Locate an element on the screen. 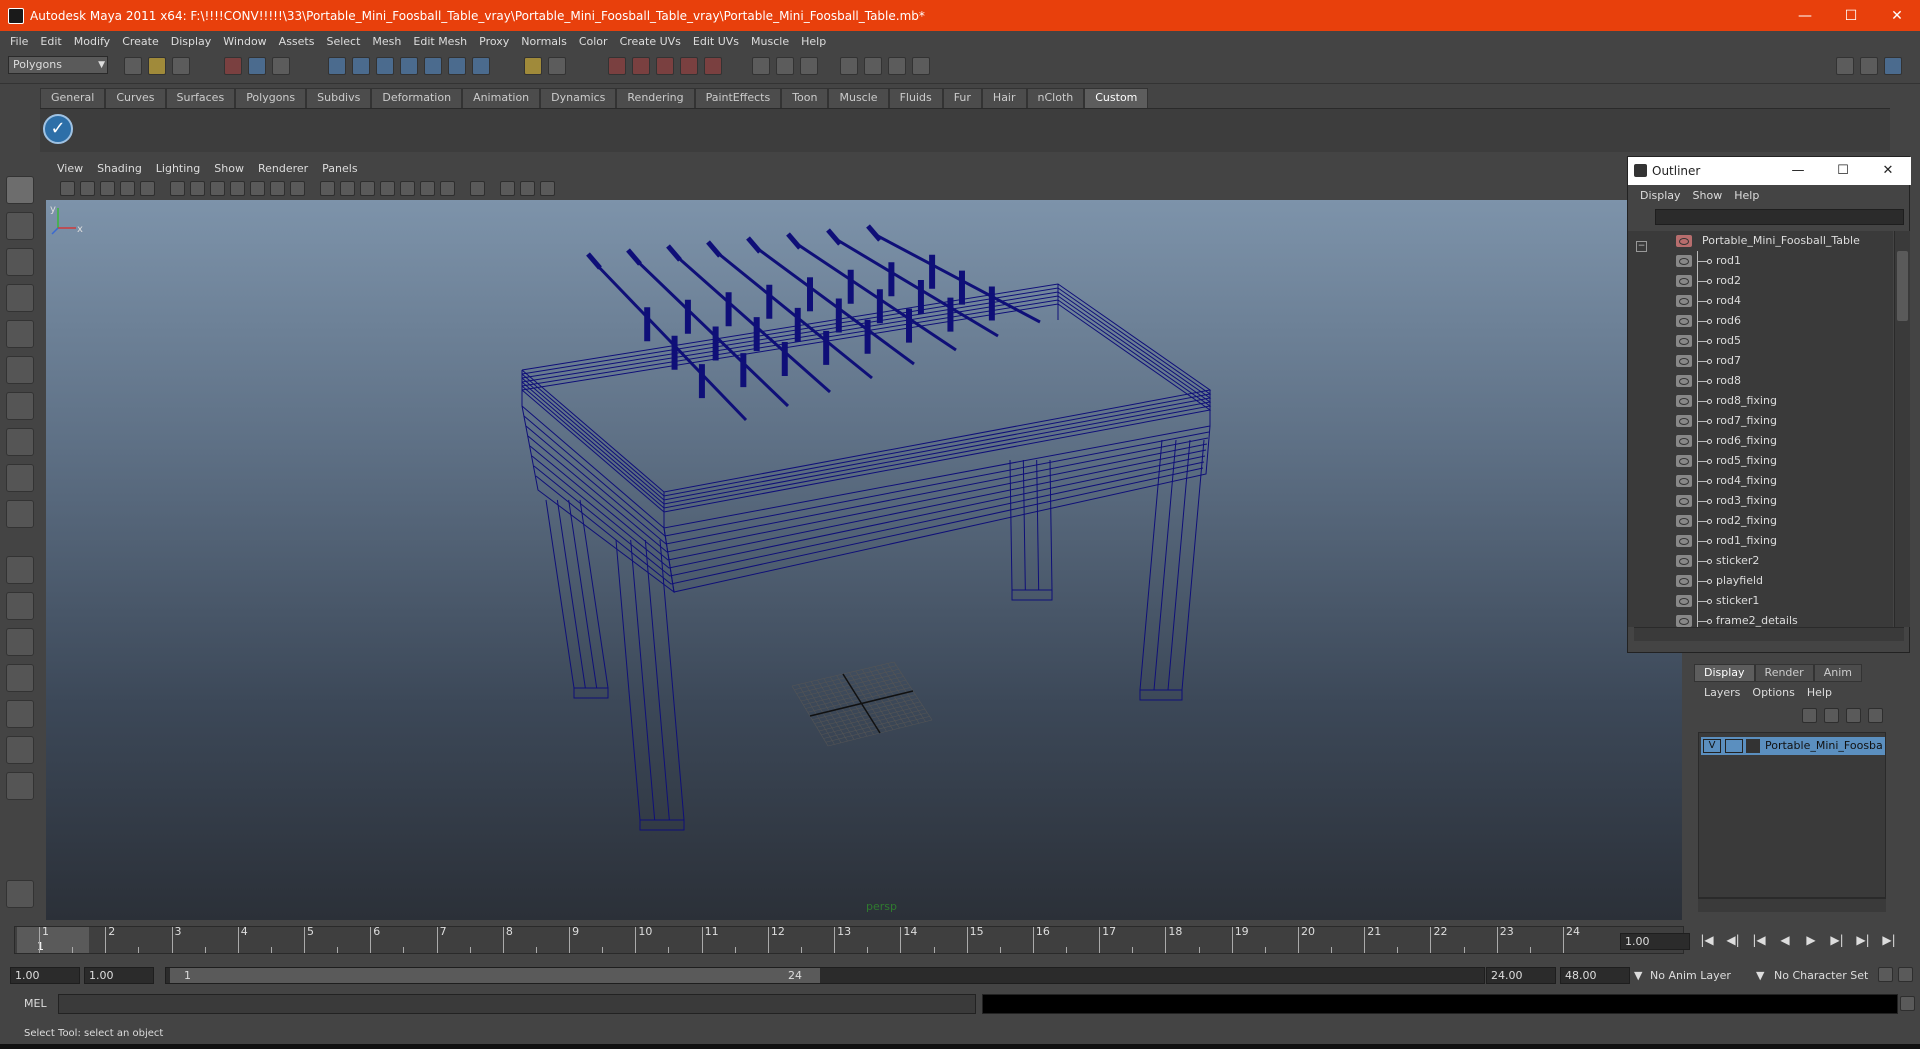 The image size is (1920, 1049). film-gate-icon is located at coordinates (197, 188).